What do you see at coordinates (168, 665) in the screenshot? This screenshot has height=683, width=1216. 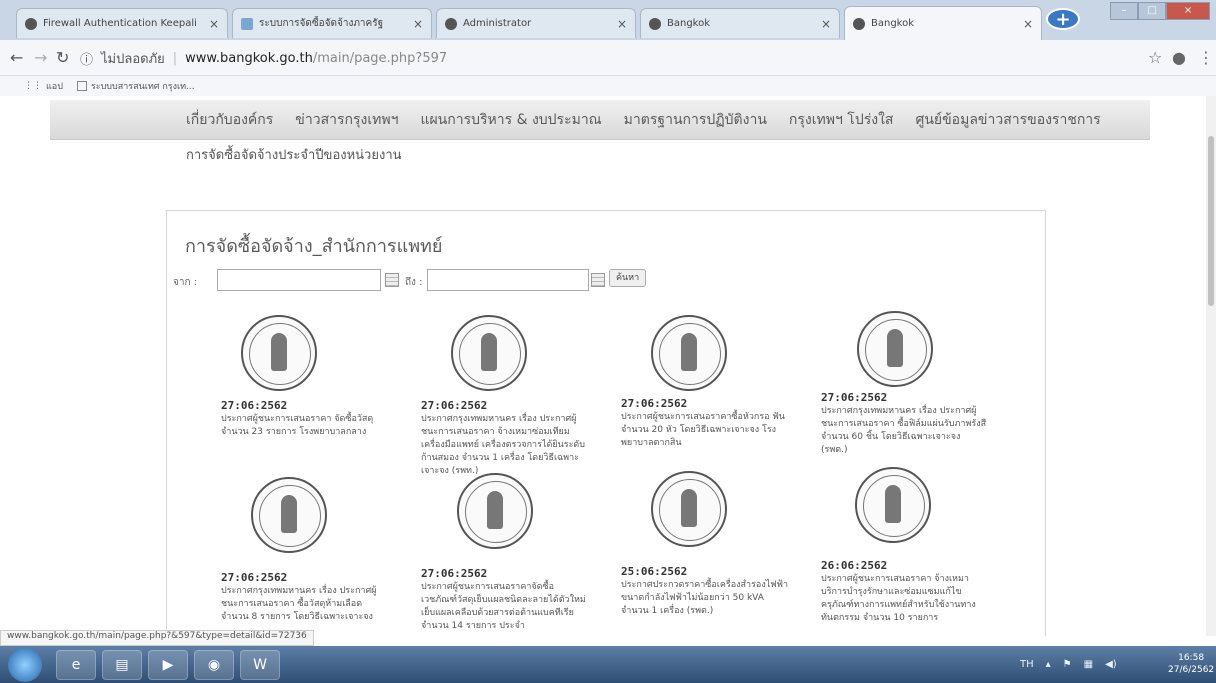 I see `media-player-icon: ▶` at bounding box center [168, 665].